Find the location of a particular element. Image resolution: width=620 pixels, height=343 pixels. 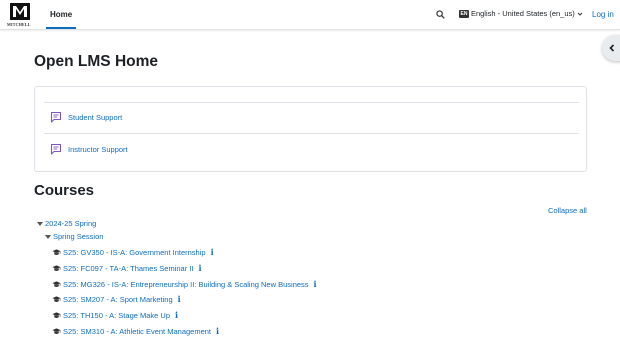

support-item-instructor: Instructor Support is located at coordinates (89, 149).